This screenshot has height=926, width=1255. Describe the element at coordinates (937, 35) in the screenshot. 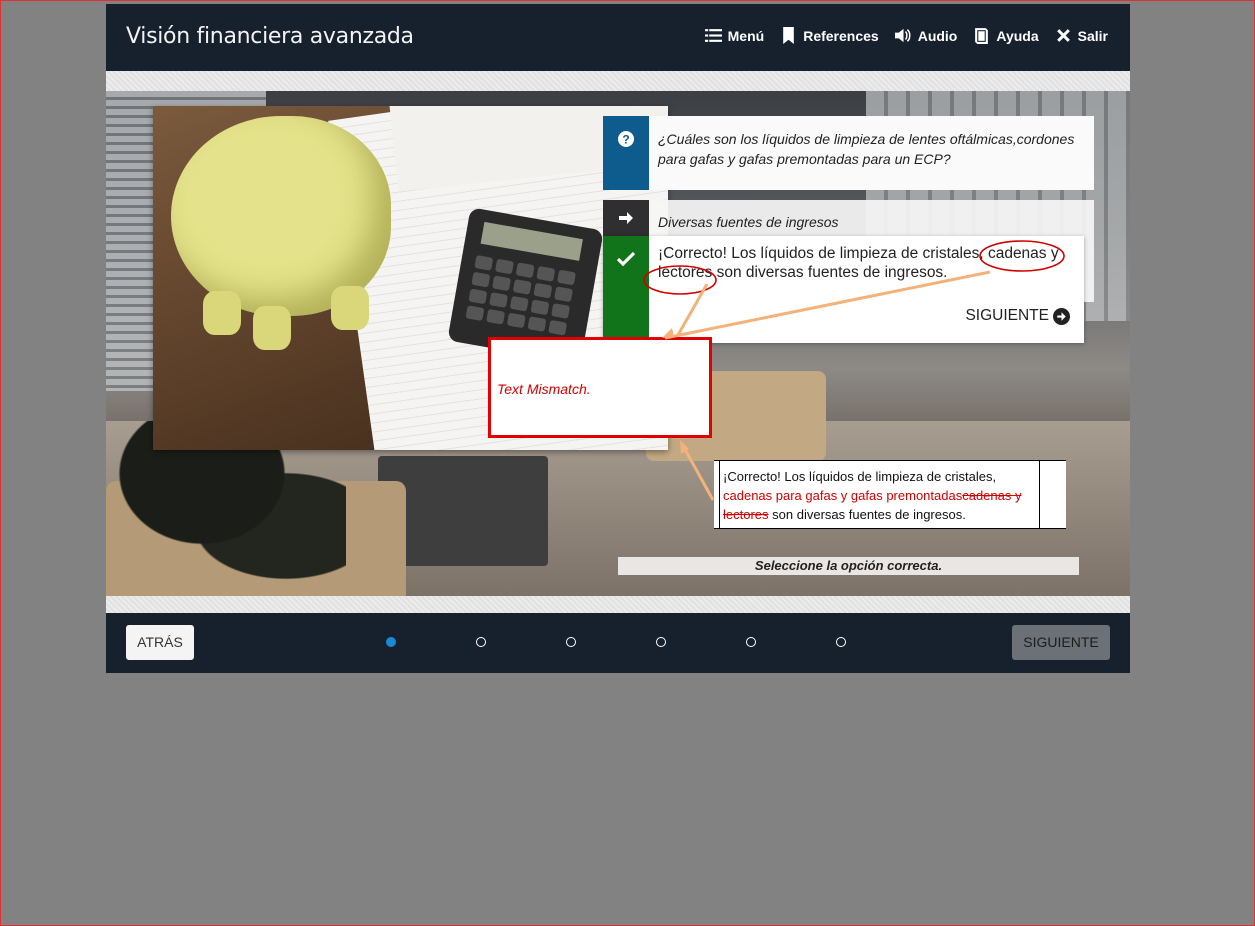

I see `audio-label: Audio` at that location.